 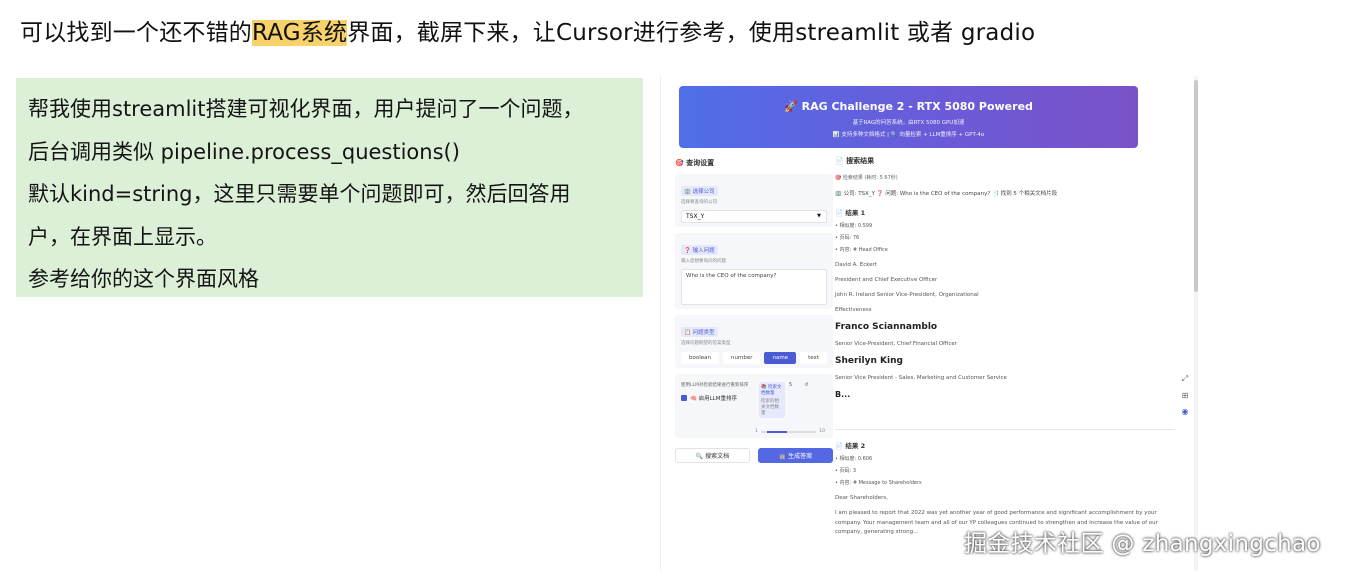 What do you see at coordinates (771, 390) in the screenshot?
I see `topk-label: 📚 检索文档数量` at bounding box center [771, 390].